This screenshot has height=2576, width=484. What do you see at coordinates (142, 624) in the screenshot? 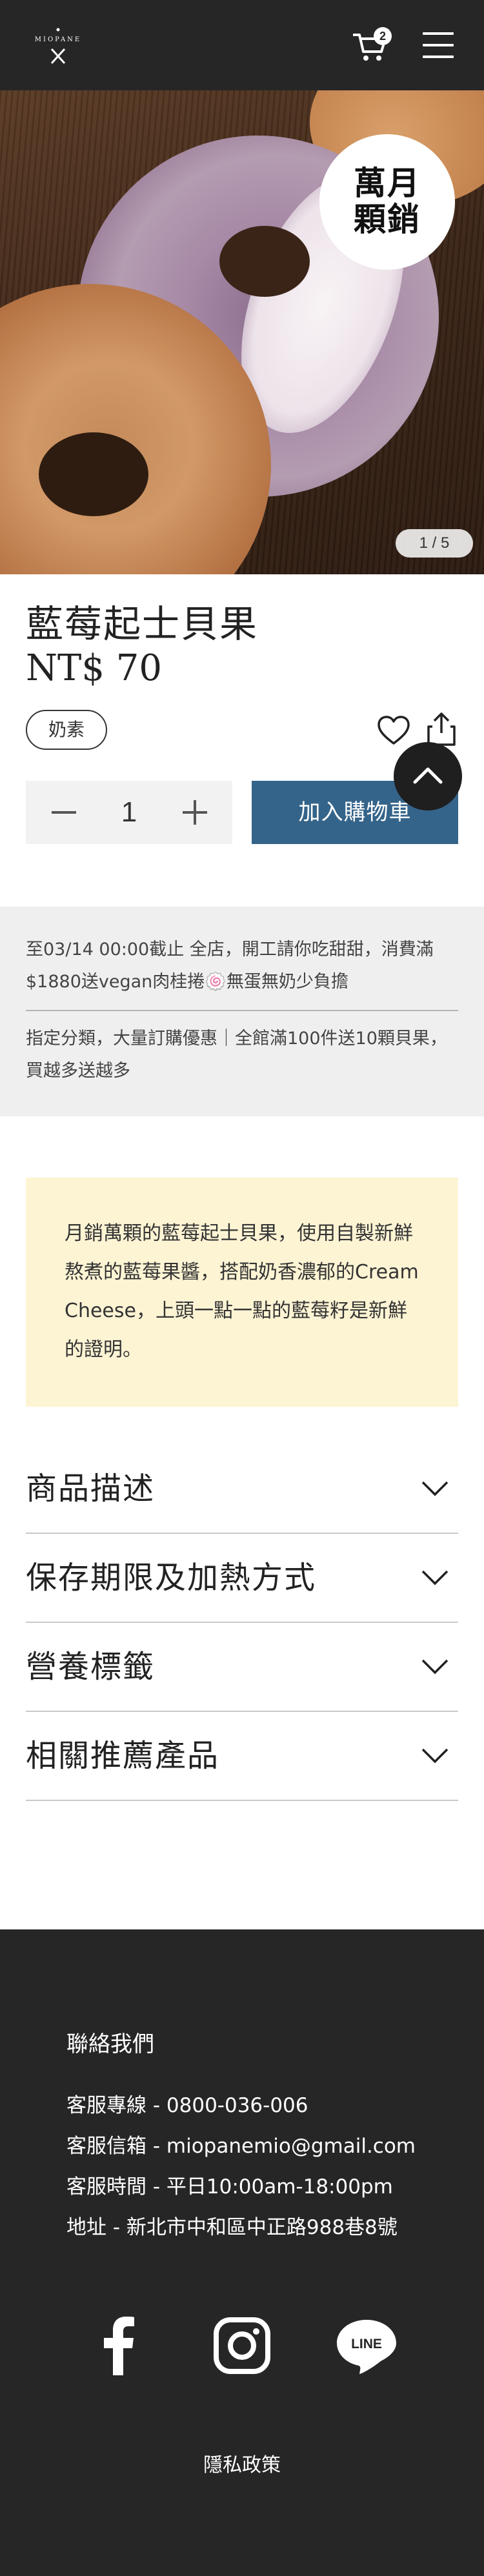
I see `product-name: 藍莓起士貝果` at bounding box center [142, 624].